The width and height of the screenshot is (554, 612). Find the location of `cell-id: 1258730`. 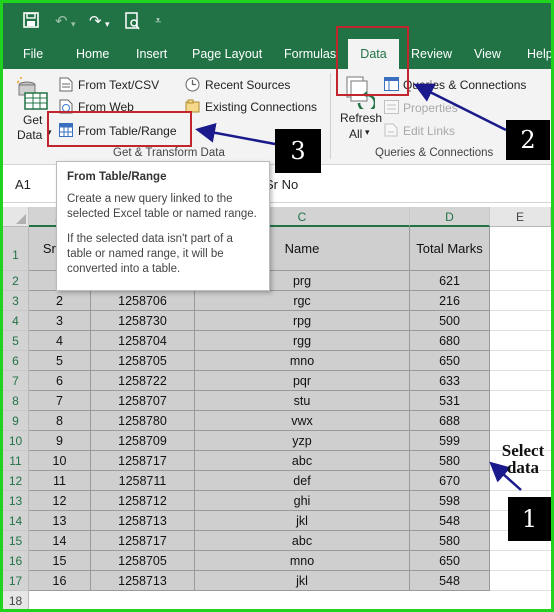

cell-id: 1258730 is located at coordinates (143, 321).